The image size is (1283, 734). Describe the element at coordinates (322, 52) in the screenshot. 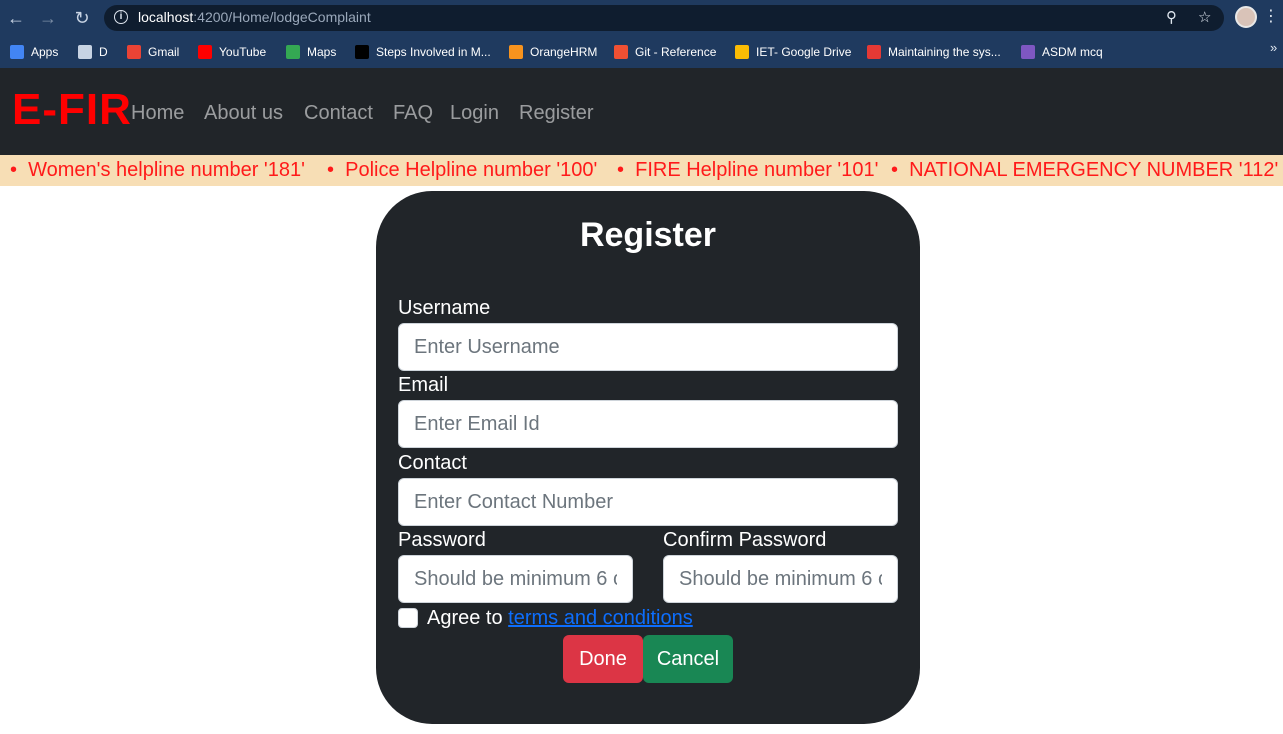

I see `bookmark-label: Maps` at that location.